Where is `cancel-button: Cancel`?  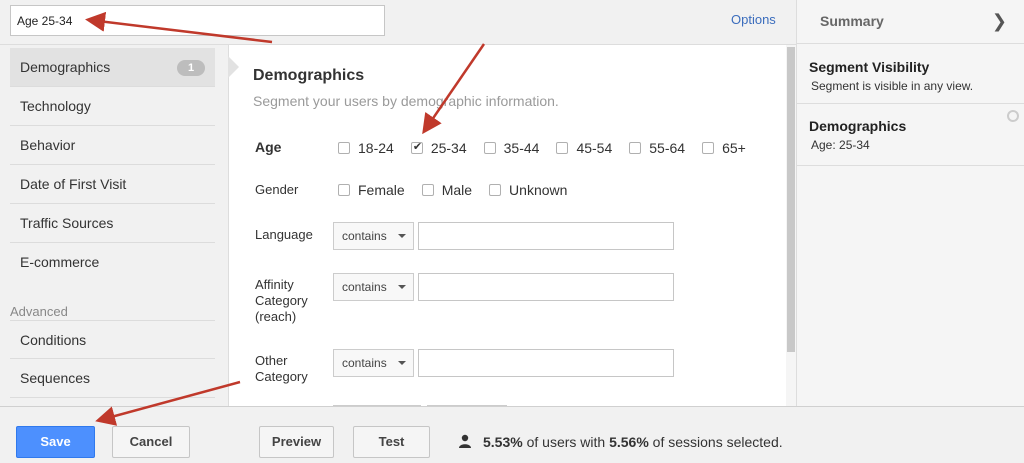
cancel-button: Cancel is located at coordinates (151, 442).